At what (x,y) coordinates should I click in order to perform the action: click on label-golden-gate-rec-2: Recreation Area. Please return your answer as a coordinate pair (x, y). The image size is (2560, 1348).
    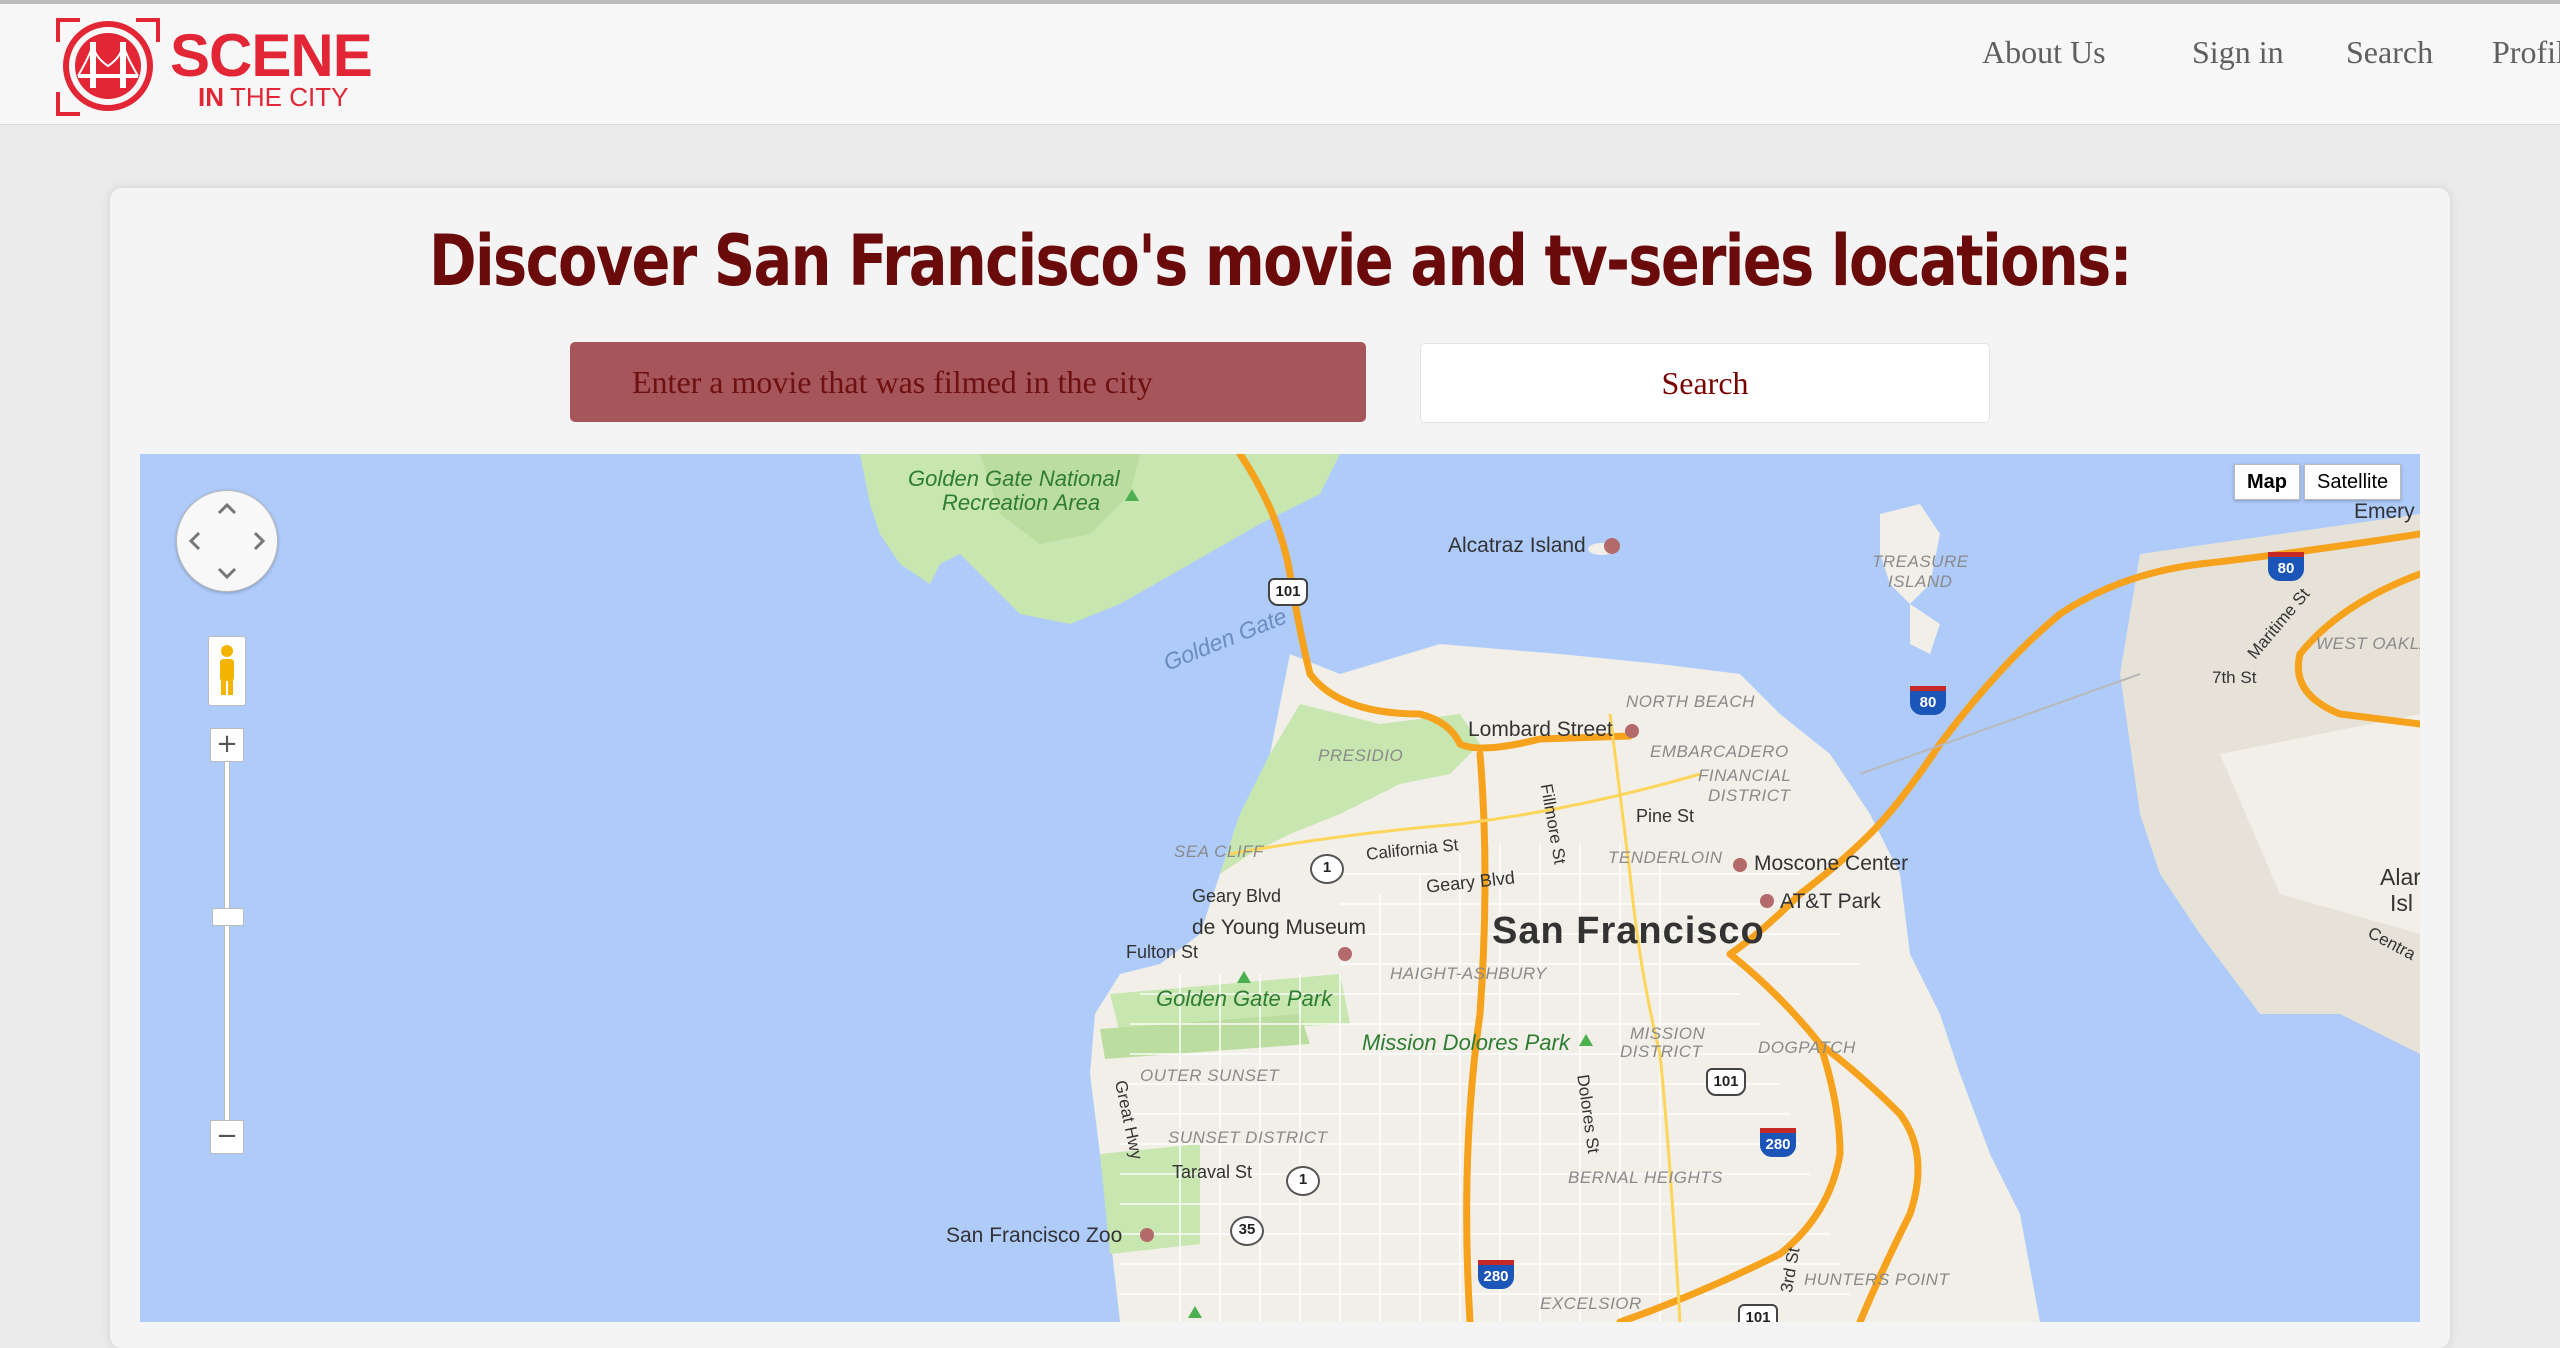
    Looking at the image, I should click on (1021, 502).